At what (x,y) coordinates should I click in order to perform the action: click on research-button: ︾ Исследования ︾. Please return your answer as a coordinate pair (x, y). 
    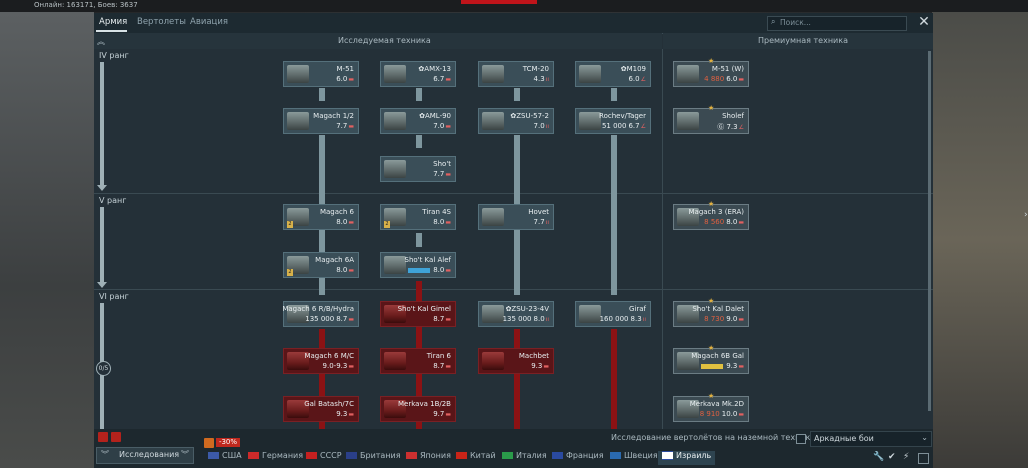
    Looking at the image, I should click on (145, 455).